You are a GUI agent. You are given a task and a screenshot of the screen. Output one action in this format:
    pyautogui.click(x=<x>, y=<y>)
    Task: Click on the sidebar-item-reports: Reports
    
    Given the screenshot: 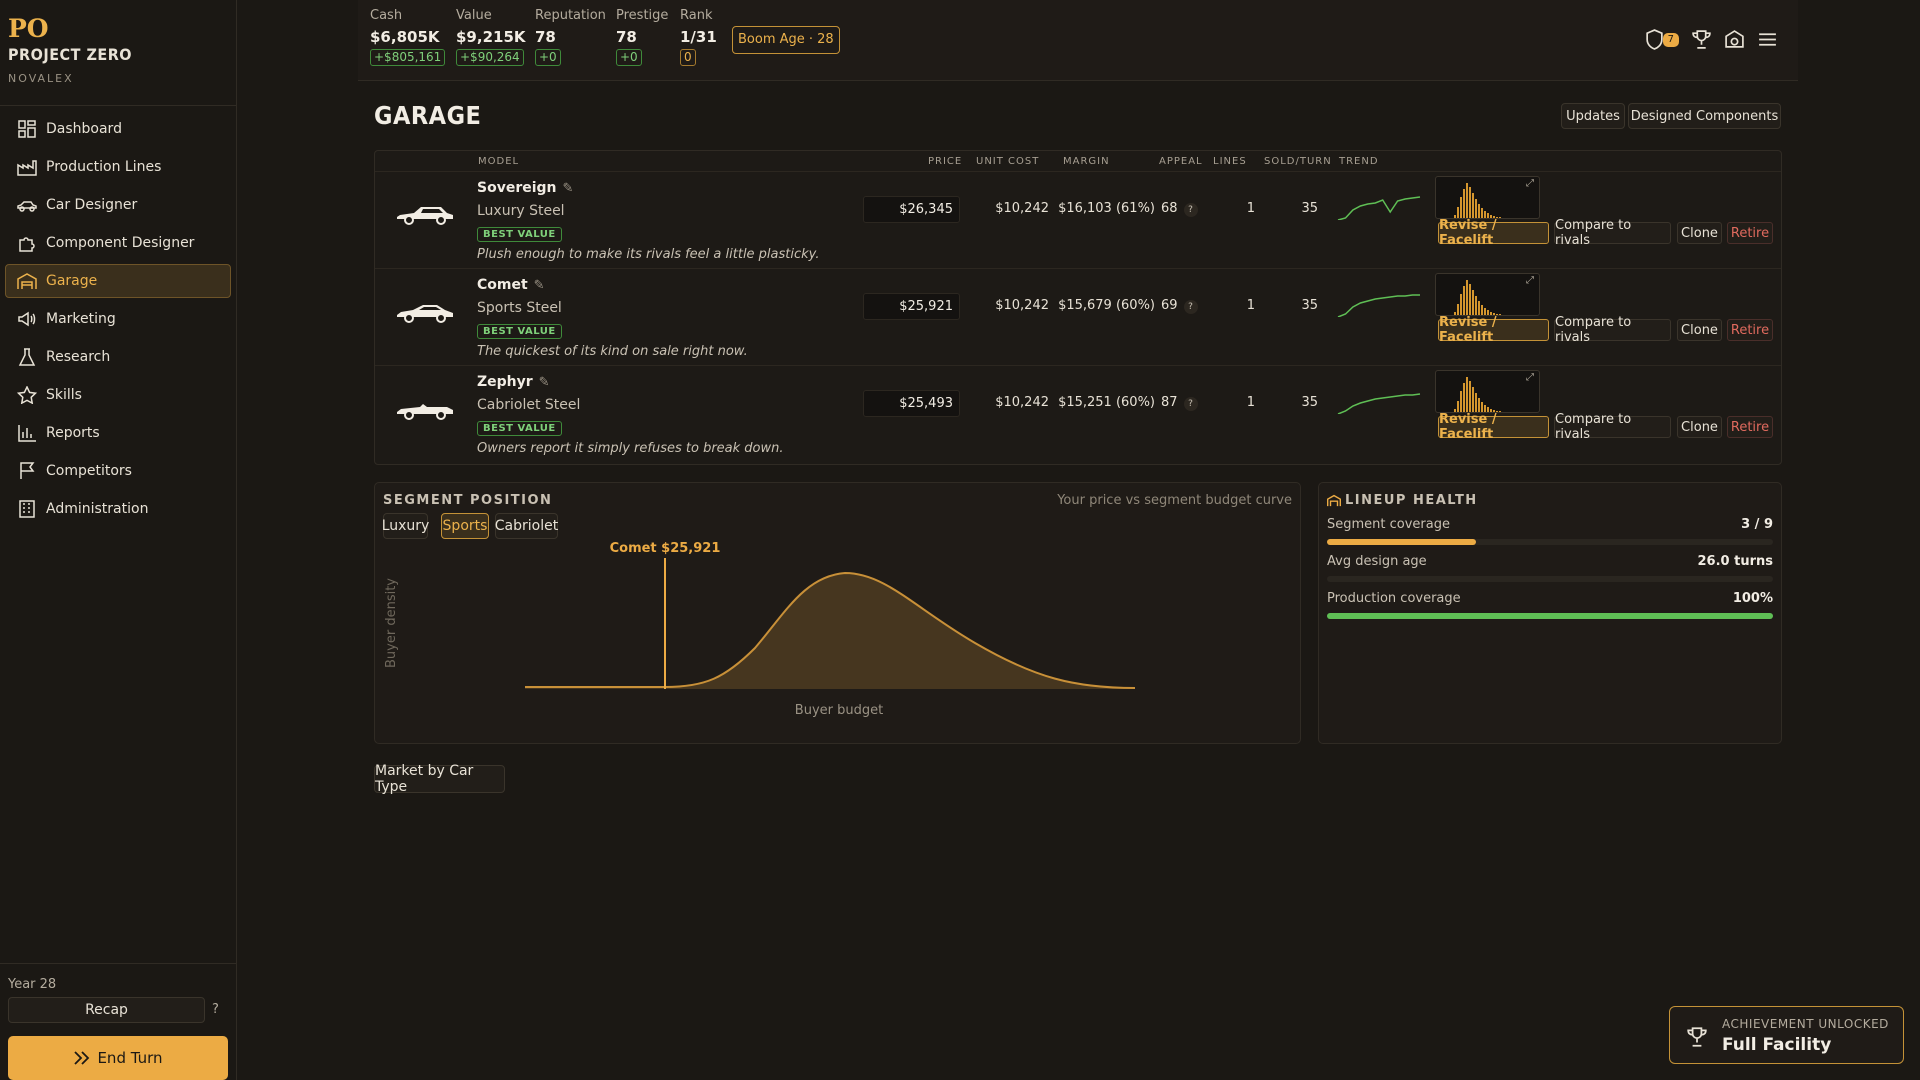 What is the action you would take?
    pyautogui.click(x=118, y=433)
    